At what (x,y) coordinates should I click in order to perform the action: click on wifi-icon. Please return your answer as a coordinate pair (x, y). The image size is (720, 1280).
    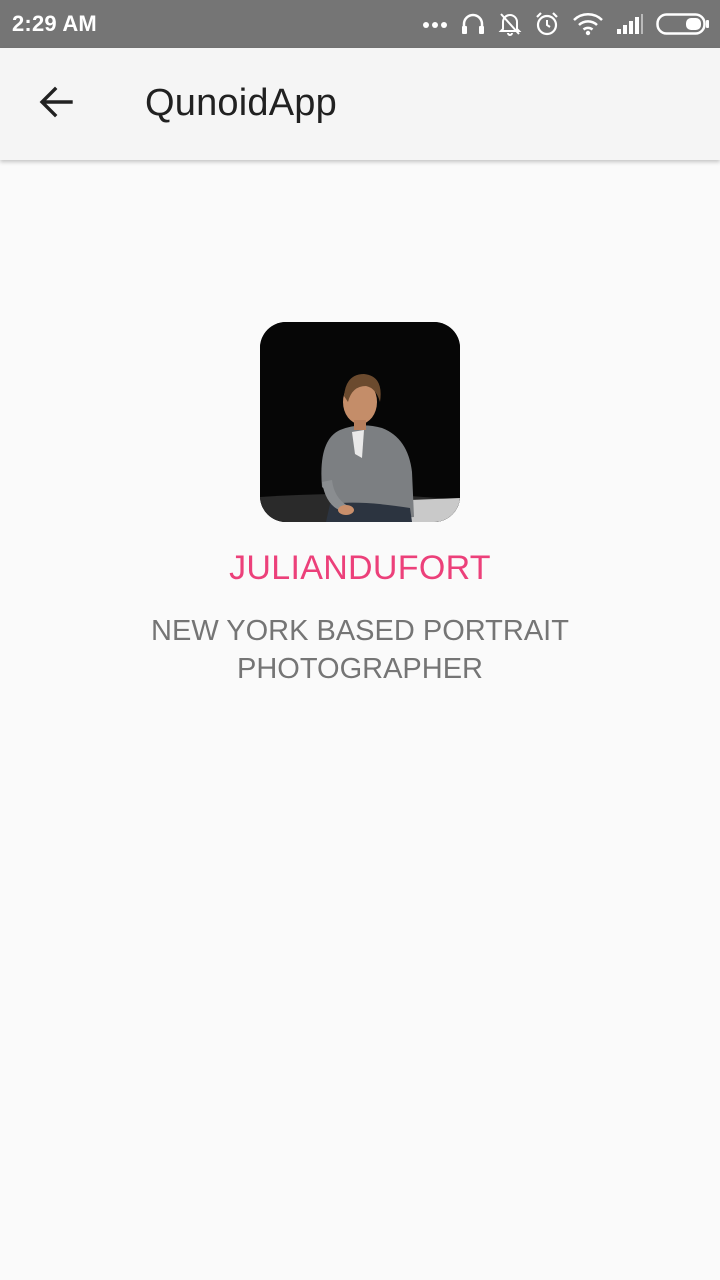
    Looking at the image, I should click on (588, 24).